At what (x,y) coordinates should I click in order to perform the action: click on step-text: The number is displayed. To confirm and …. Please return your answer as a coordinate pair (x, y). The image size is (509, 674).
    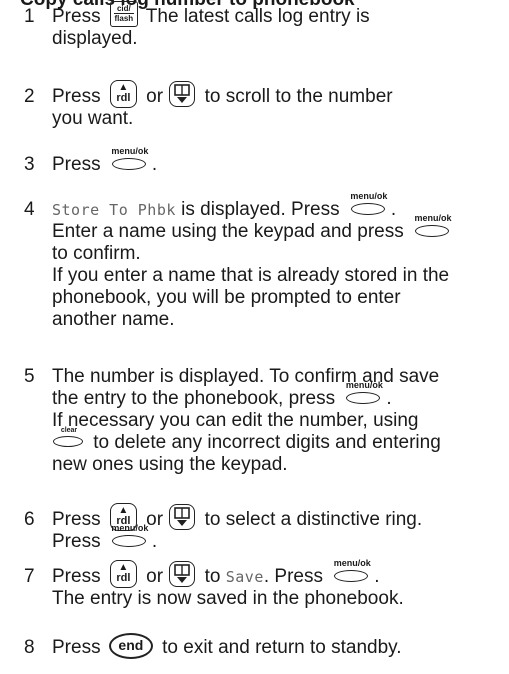
    Looking at the image, I should click on (246, 376).